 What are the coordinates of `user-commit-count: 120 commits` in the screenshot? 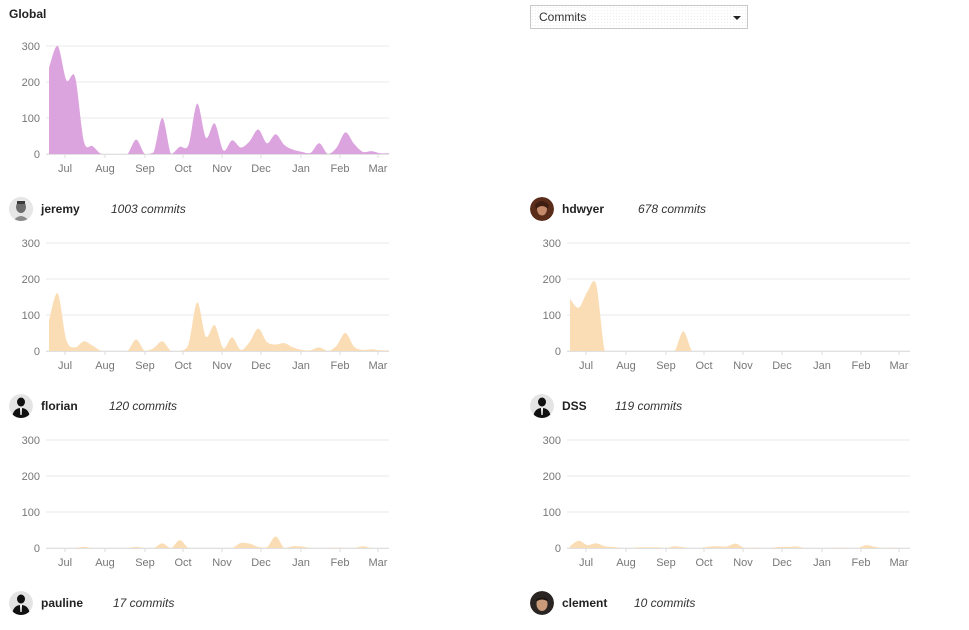 It's located at (143, 406).